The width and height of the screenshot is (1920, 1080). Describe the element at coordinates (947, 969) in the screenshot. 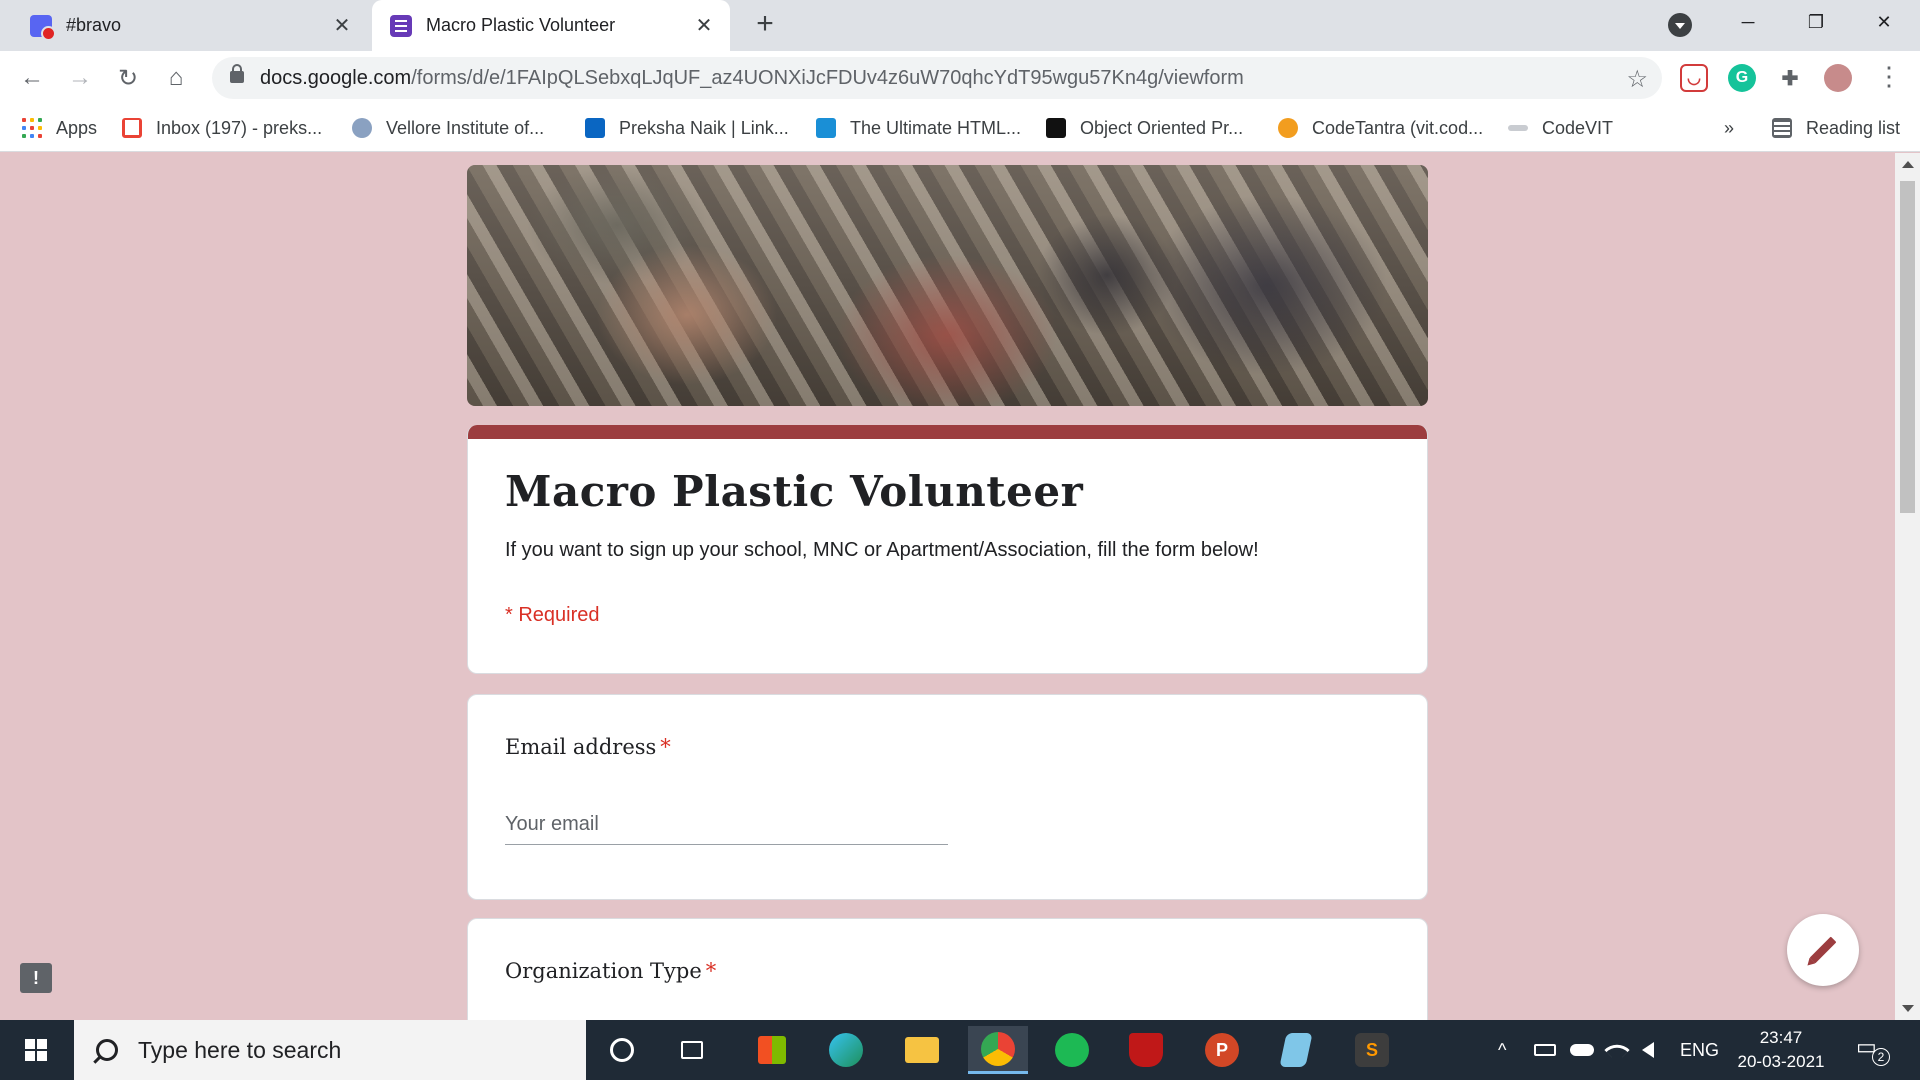

I see `question-organization-type: Organization Type *` at that location.